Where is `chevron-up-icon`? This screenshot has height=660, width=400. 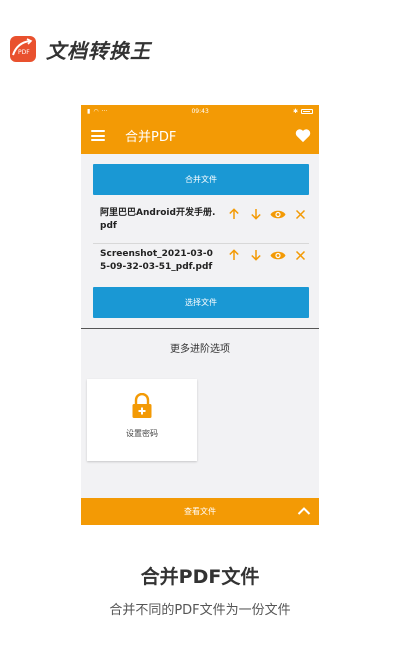 chevron-up-icon is located at coordinates (304, 511).